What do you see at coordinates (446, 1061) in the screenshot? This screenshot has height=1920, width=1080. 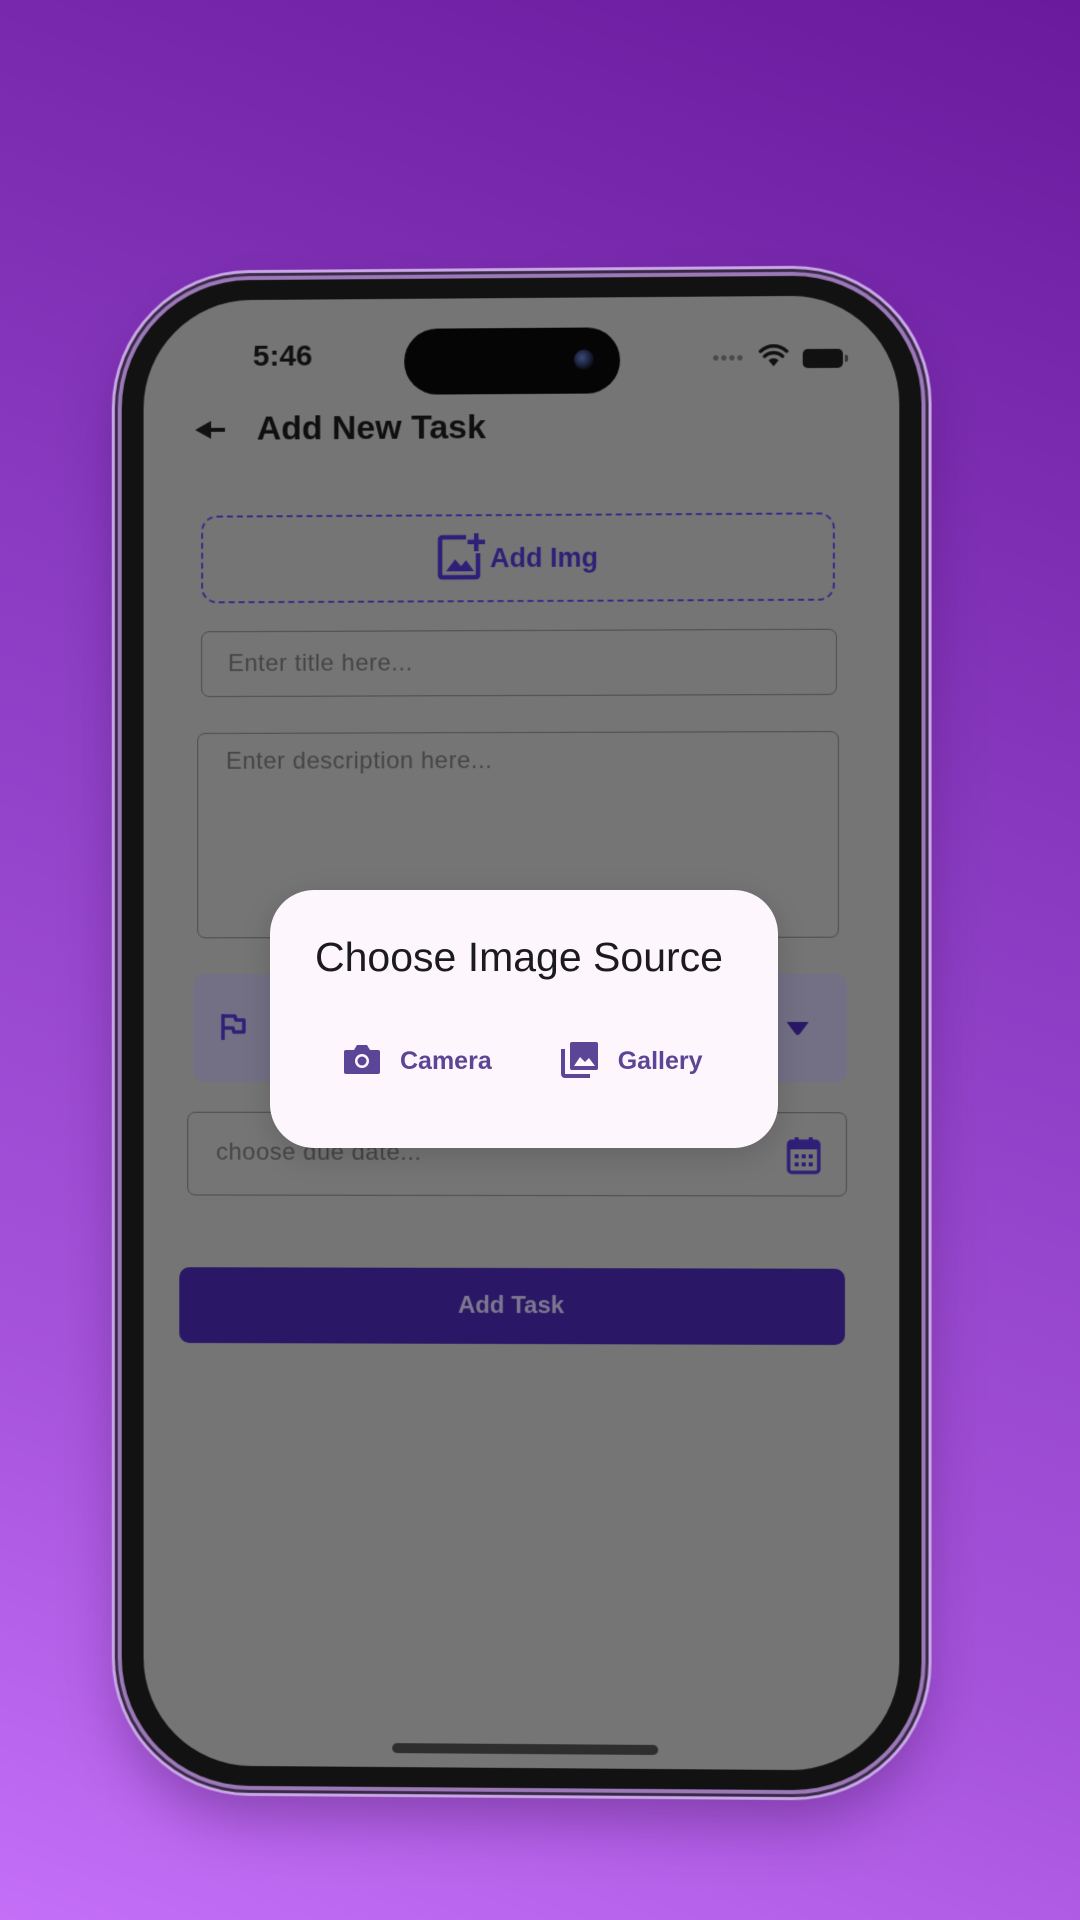 I see `camera-label: Camera` at bounding box center [446, 1061].